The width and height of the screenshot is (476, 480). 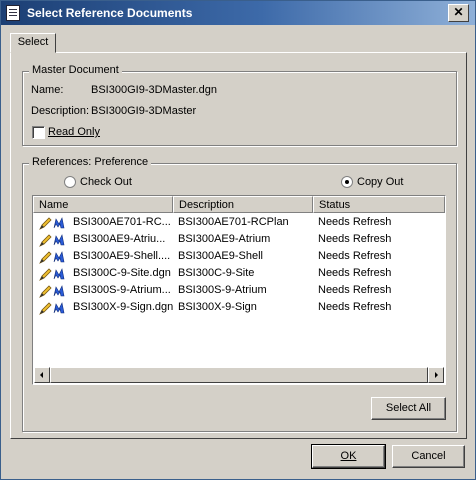 I want to click on copy-out-radio, so click(x=347, y=182).